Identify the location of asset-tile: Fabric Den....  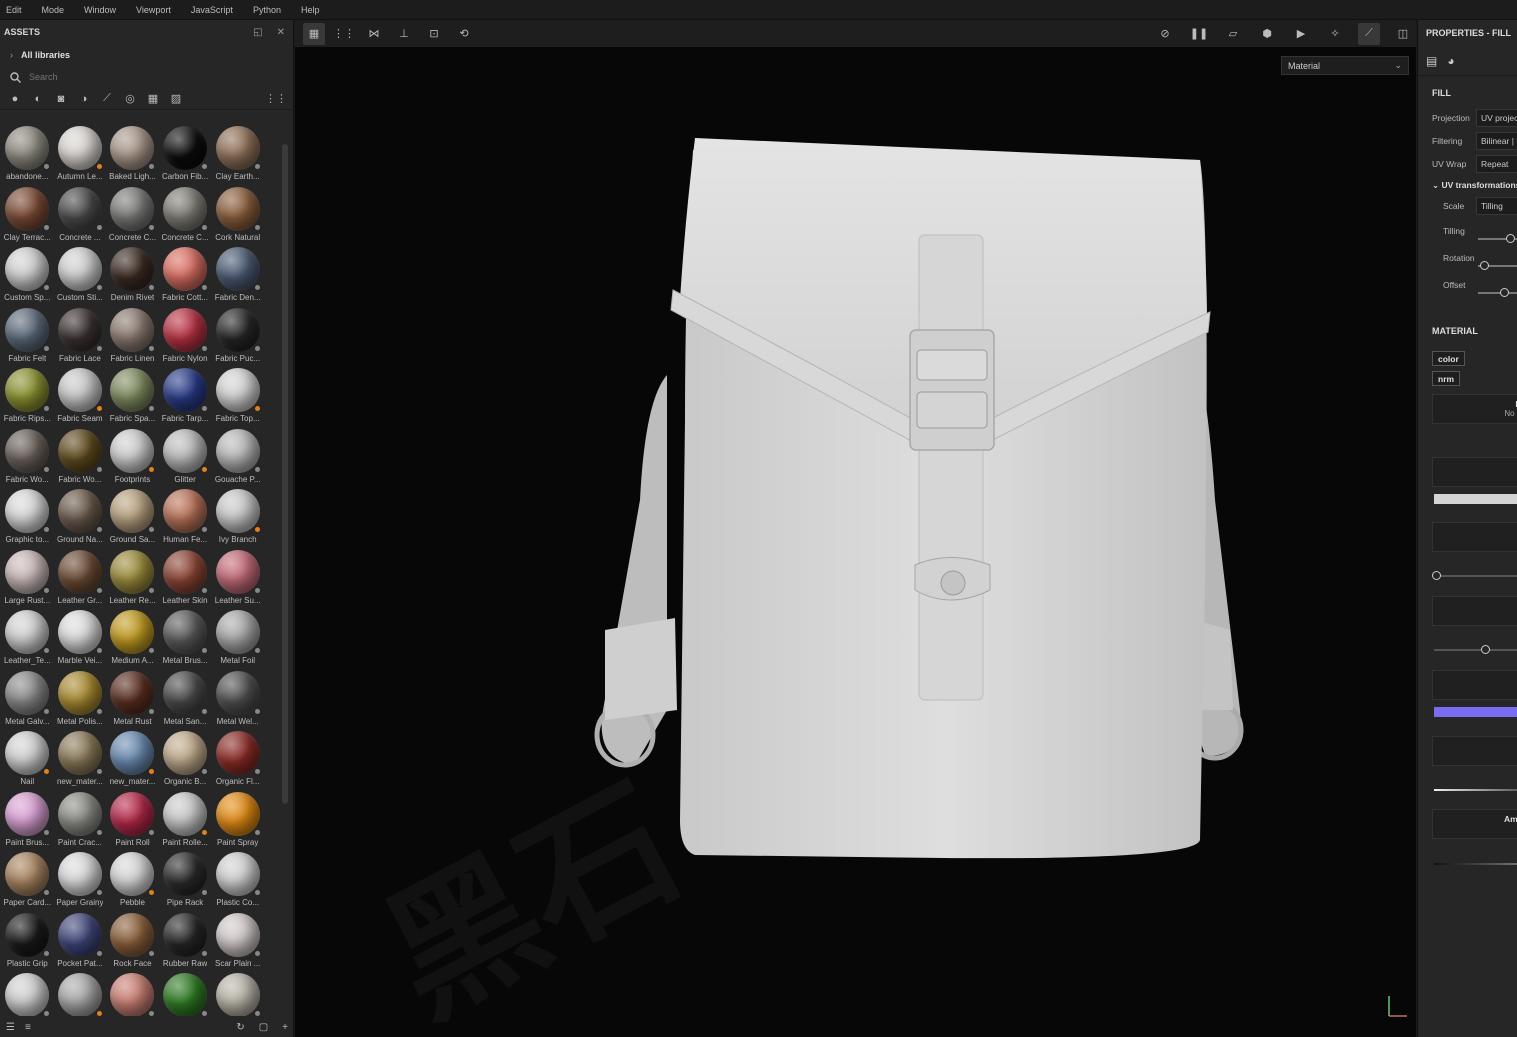
(237, 275).